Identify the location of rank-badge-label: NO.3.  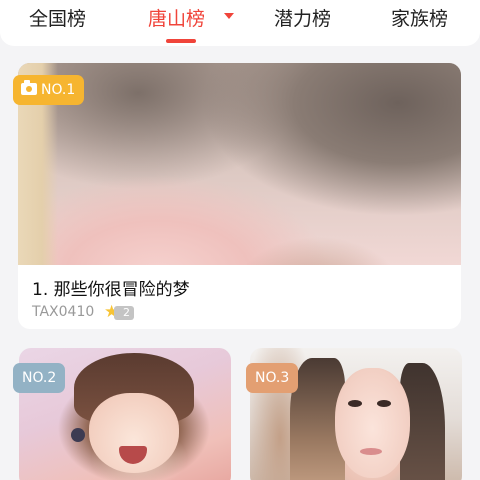
(272, 378).